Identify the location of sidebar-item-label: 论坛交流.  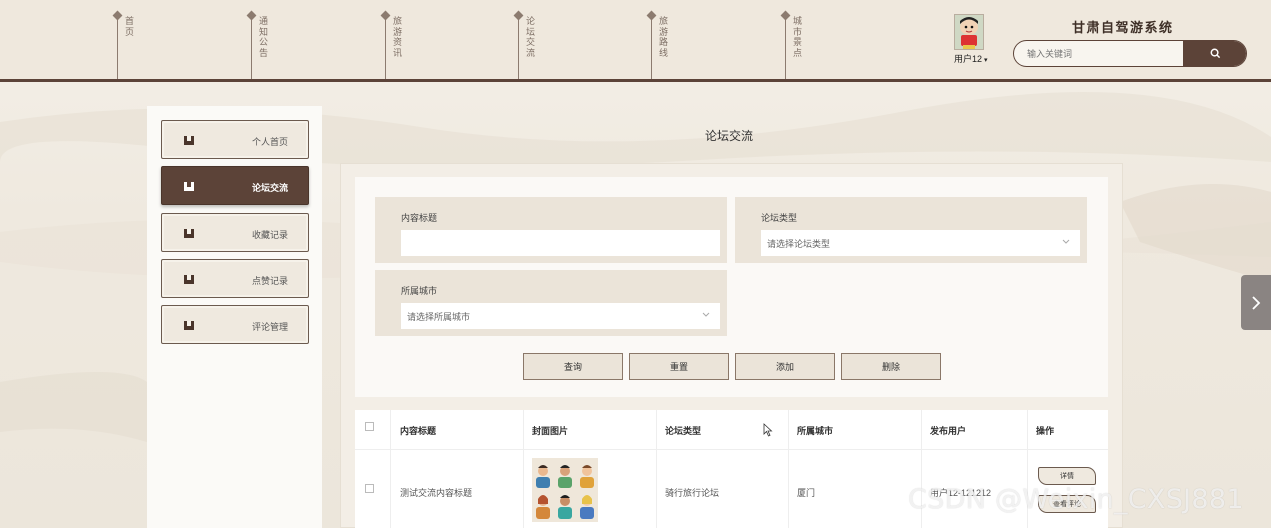
(269, 188).